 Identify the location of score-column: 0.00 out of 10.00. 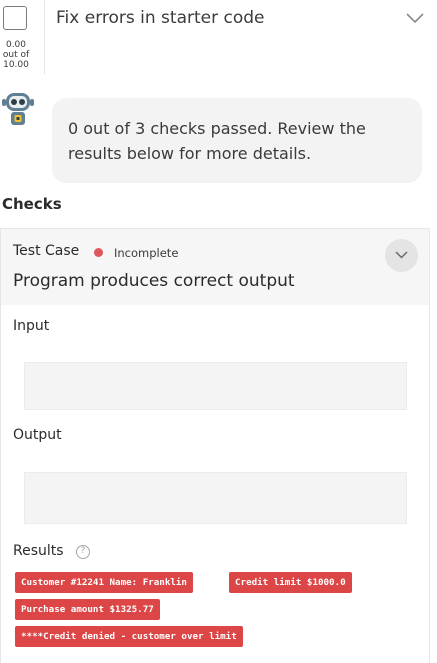
(22, 37).